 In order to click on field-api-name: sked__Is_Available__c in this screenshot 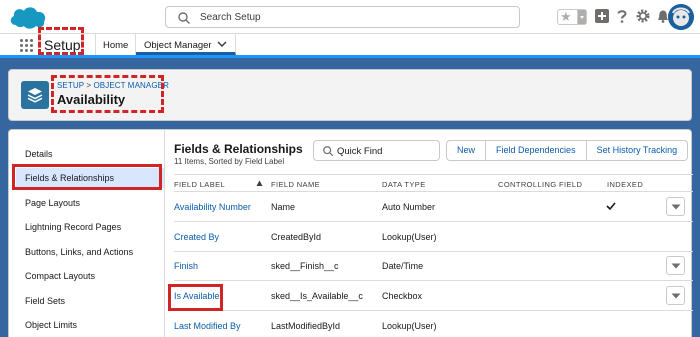, I will do `click(317, 296)`.